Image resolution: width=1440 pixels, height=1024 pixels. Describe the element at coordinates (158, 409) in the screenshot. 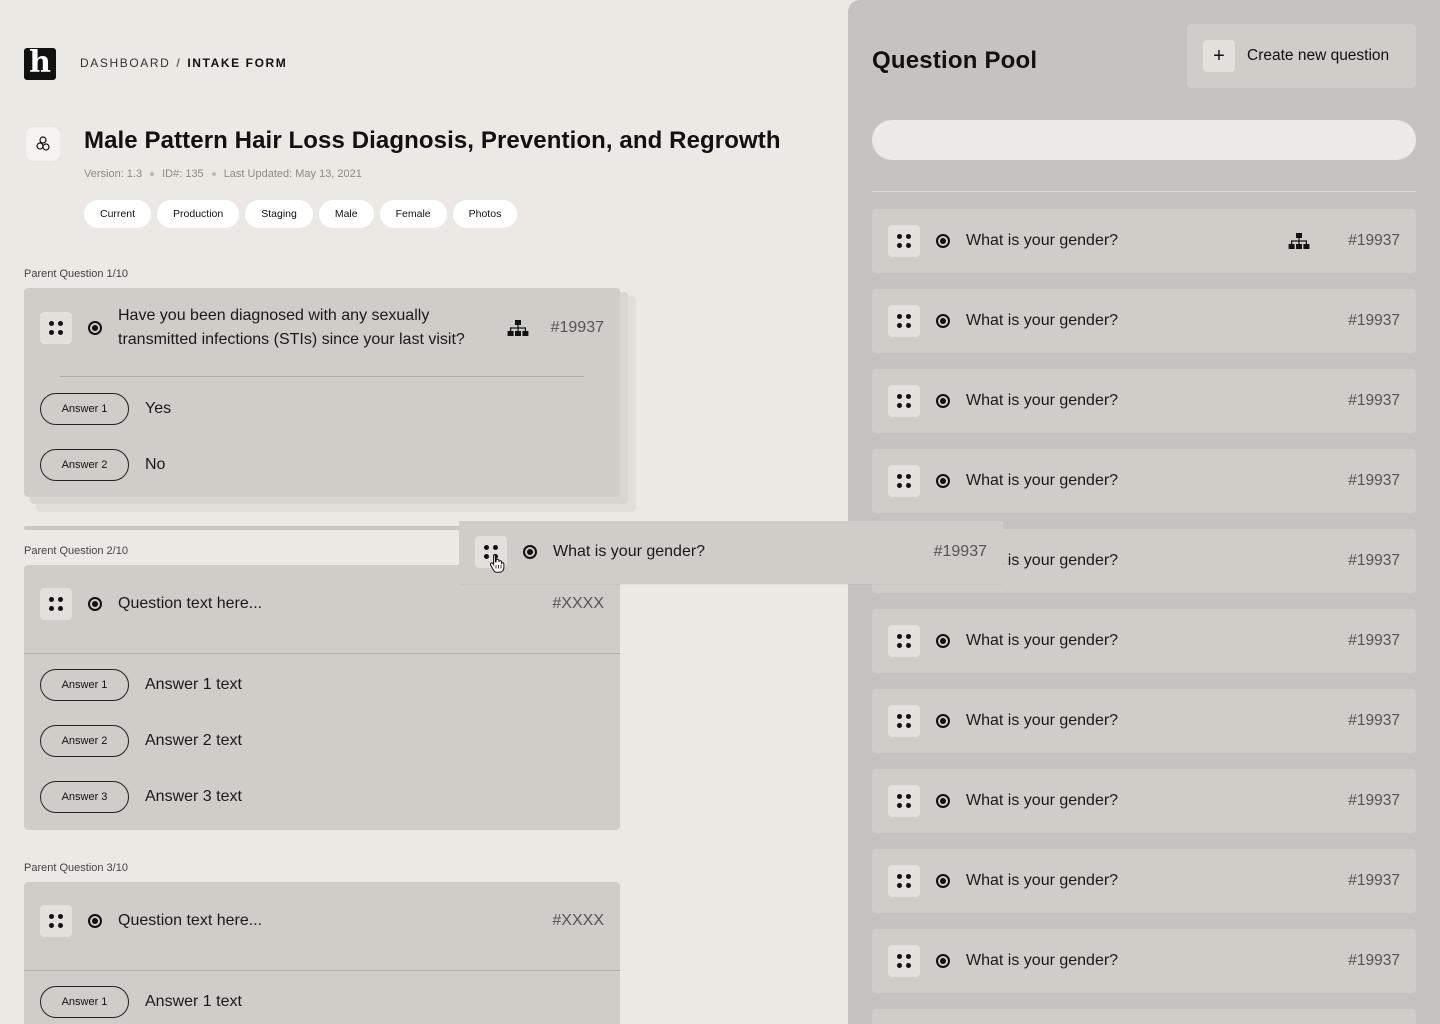

I see `answer-text: Yes` at that location.